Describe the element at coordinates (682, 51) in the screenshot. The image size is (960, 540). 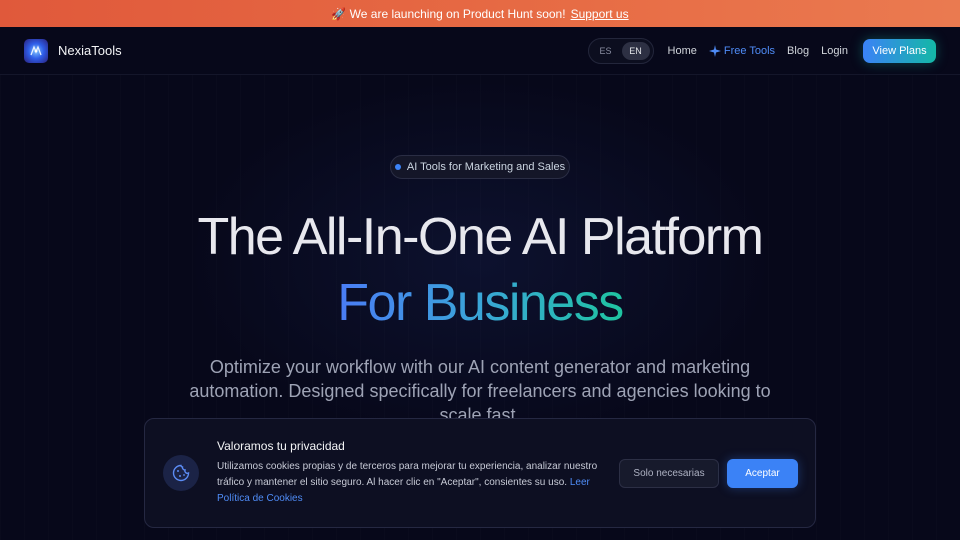
I see `nav-link-home: Home` at that location.